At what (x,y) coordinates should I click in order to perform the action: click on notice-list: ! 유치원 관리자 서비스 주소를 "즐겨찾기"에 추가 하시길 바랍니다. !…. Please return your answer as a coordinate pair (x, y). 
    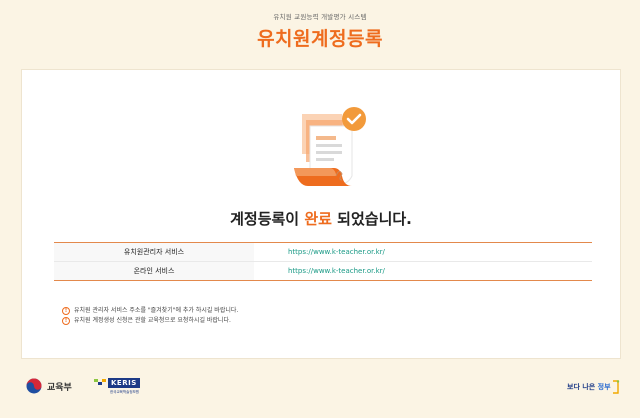
    Looking at the image, I should click on (150, 316).